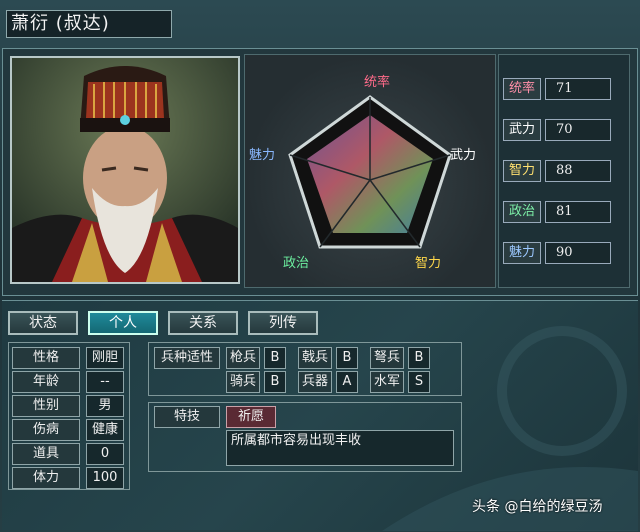 The height and width of the screenshot is (532, 640). Describe the element at coordinates (251, 417) in the screenshot. I see `skill-name: 祈愿` at that location.